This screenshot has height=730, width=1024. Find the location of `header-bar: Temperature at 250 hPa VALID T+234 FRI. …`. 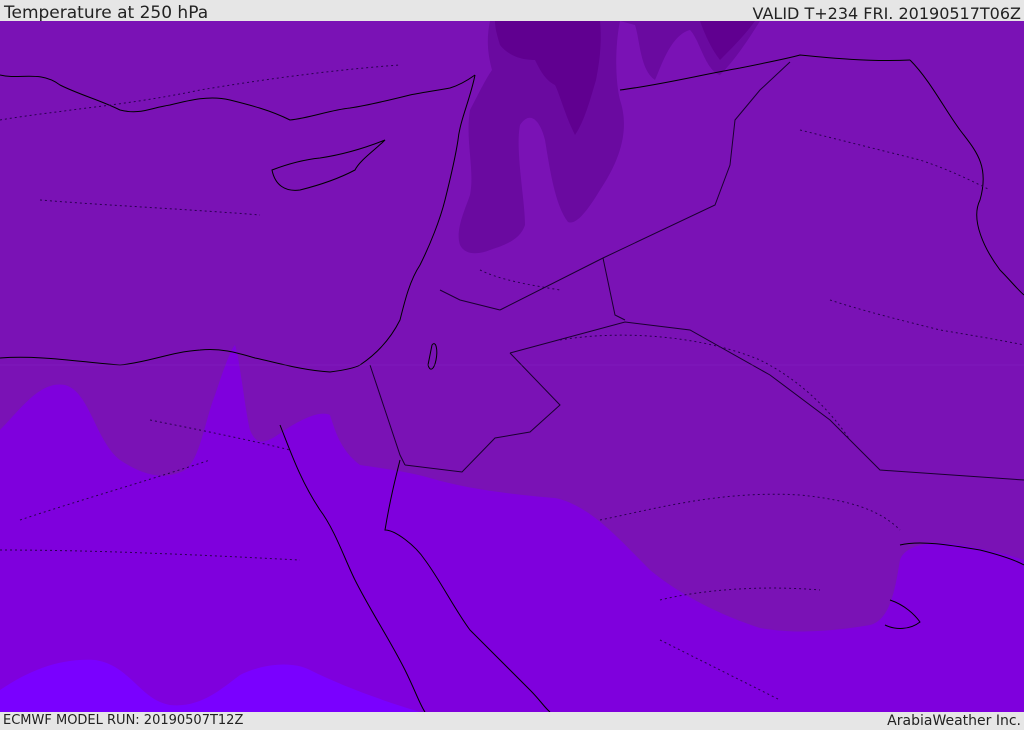

header-bar: Temperature at 250 hPa VALID T+234 FRI. … is located at coordinates (512, 11).